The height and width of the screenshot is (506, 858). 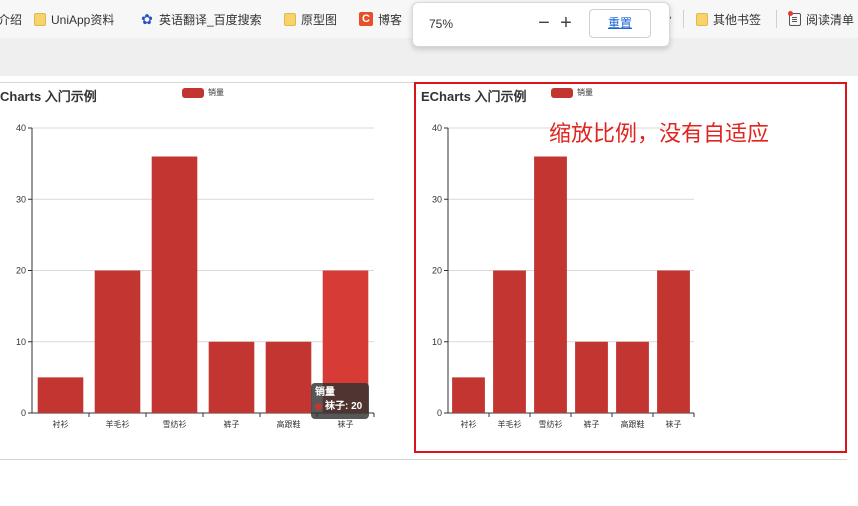 What do you see at coordinates (794, 18) in the screenshot?
I see `reading-list-icon` at bounding box center [794, 18].